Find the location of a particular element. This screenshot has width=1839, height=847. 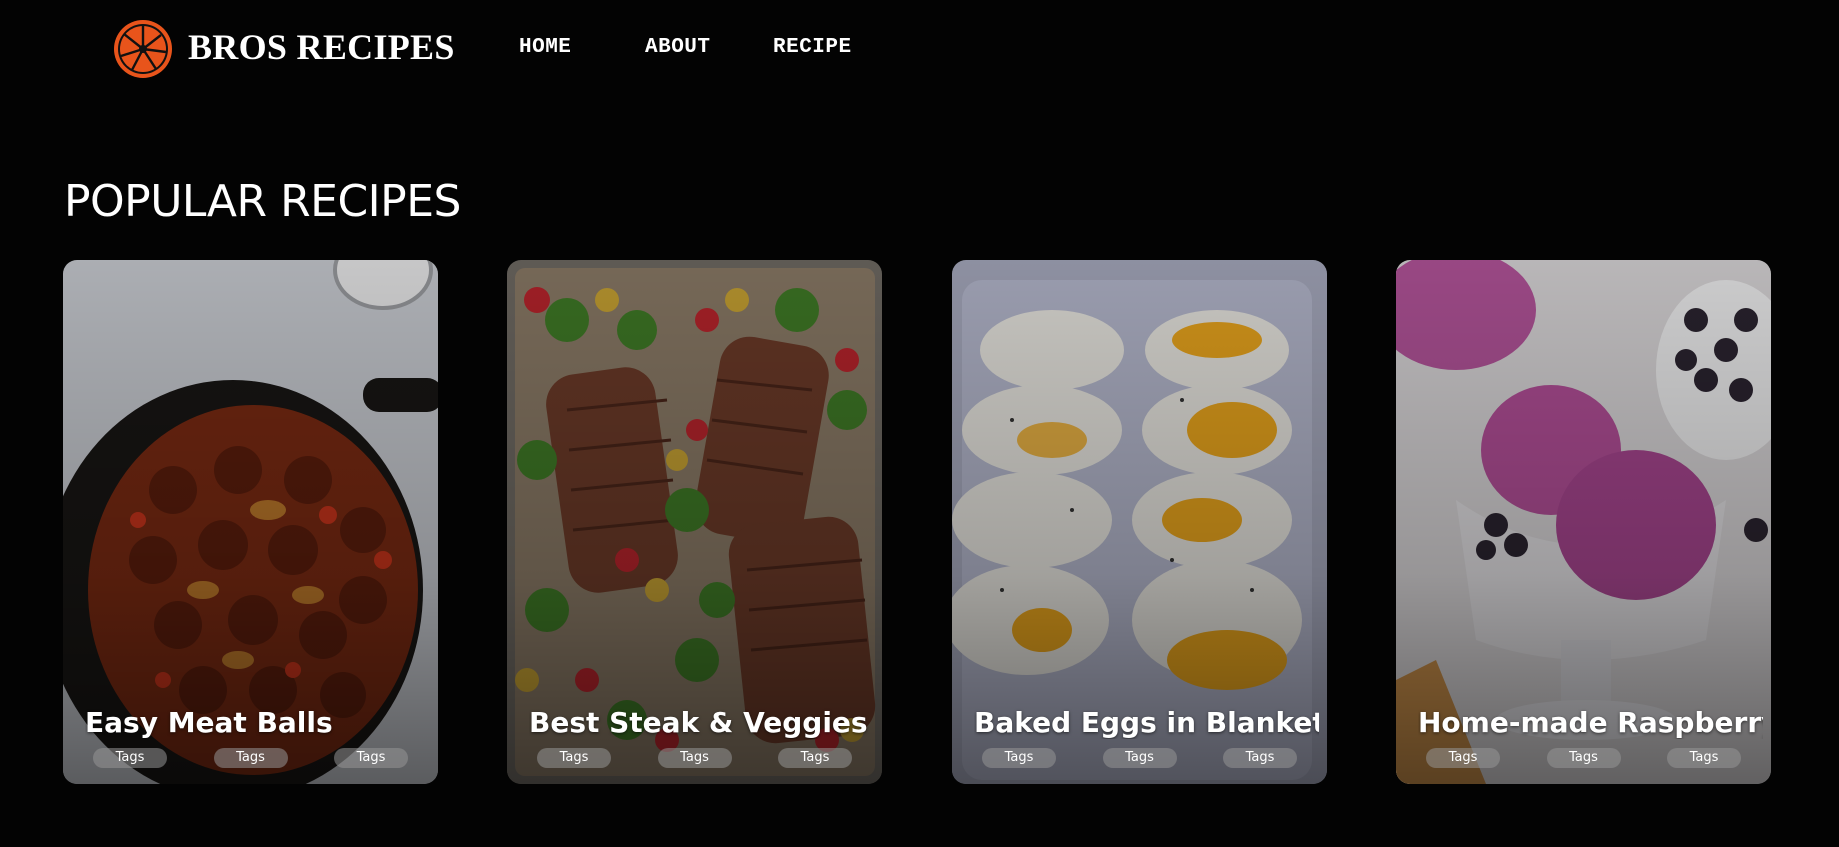

nav-recipe: RECIPE is located at coordinates (812, 47).